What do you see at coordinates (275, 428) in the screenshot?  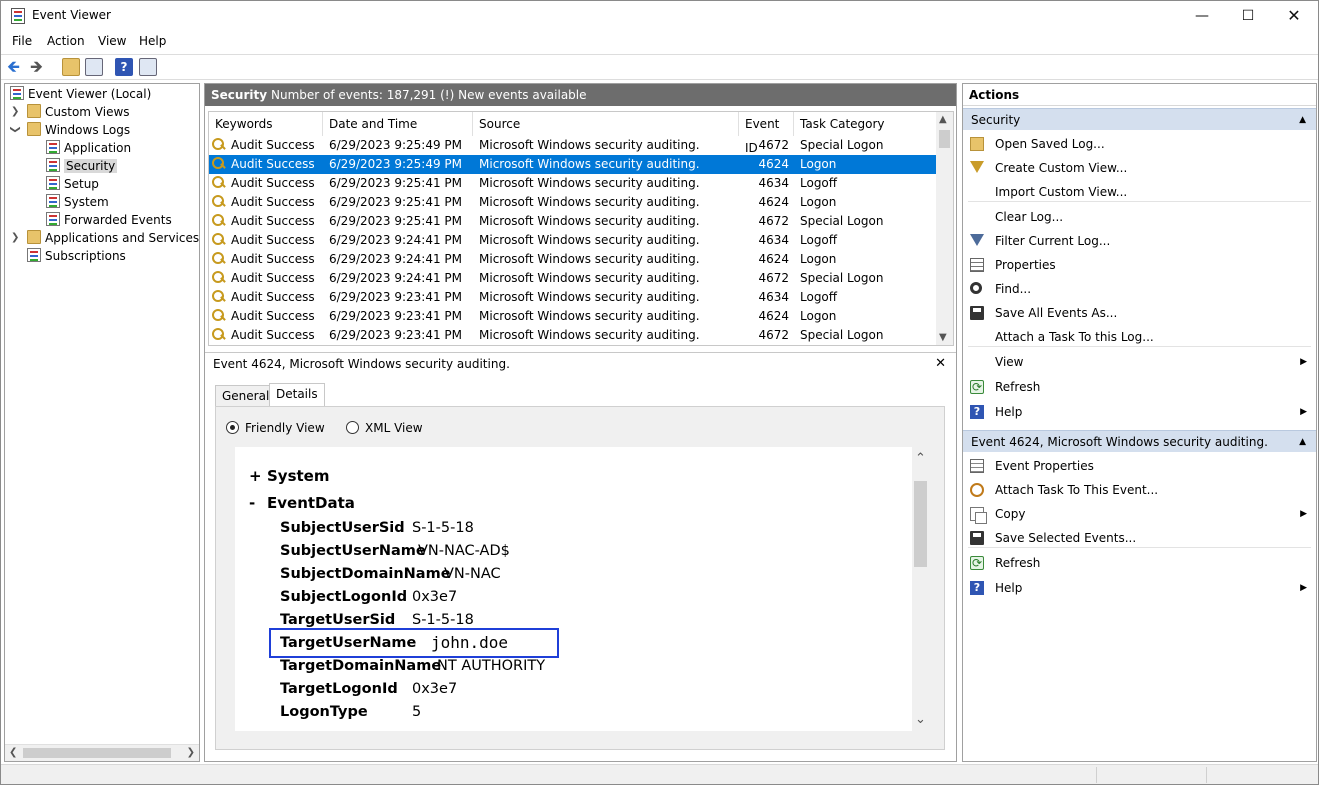 I see `friendly-view-radio: Friendly View` at bounding box center [275, 428].